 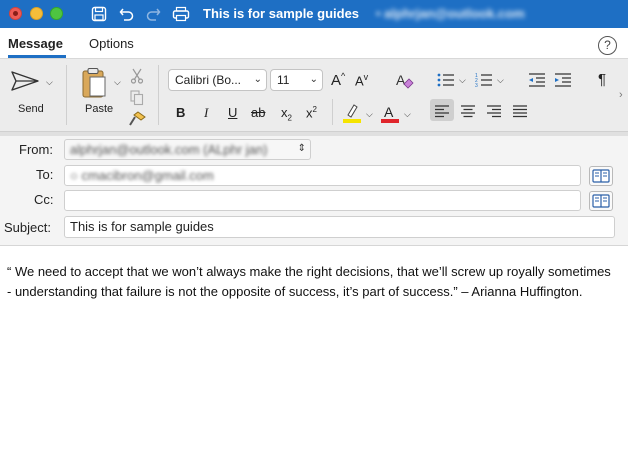 What do you see at coordinates (137, 119) in the screenshot?
I see `format-painter-icon` at bounding box center [137, 119].